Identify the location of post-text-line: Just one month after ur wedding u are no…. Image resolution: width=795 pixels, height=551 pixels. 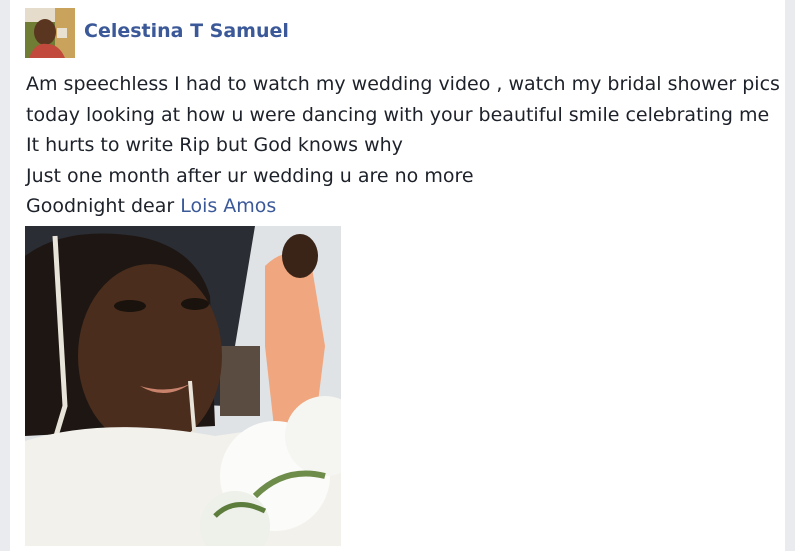
(250, 175).